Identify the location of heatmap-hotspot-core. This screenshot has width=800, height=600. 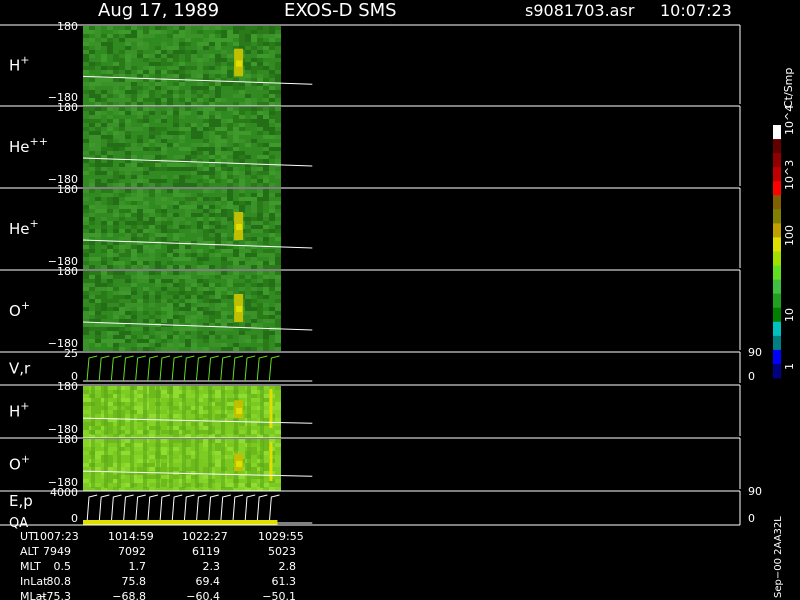
(239, 63).